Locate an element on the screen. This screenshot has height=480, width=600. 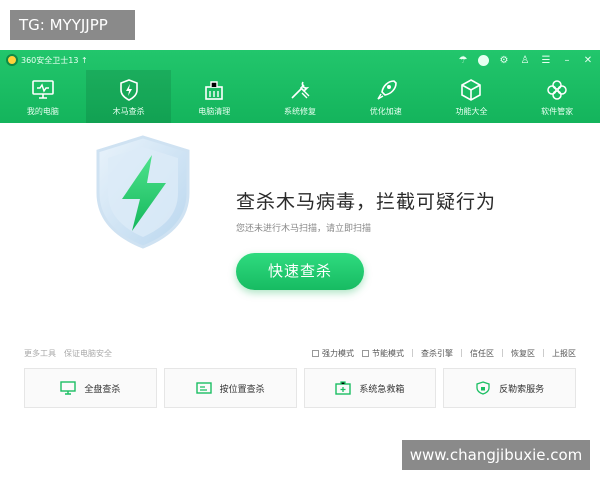
minimize-icon: – is located at coordinates (567, 60).